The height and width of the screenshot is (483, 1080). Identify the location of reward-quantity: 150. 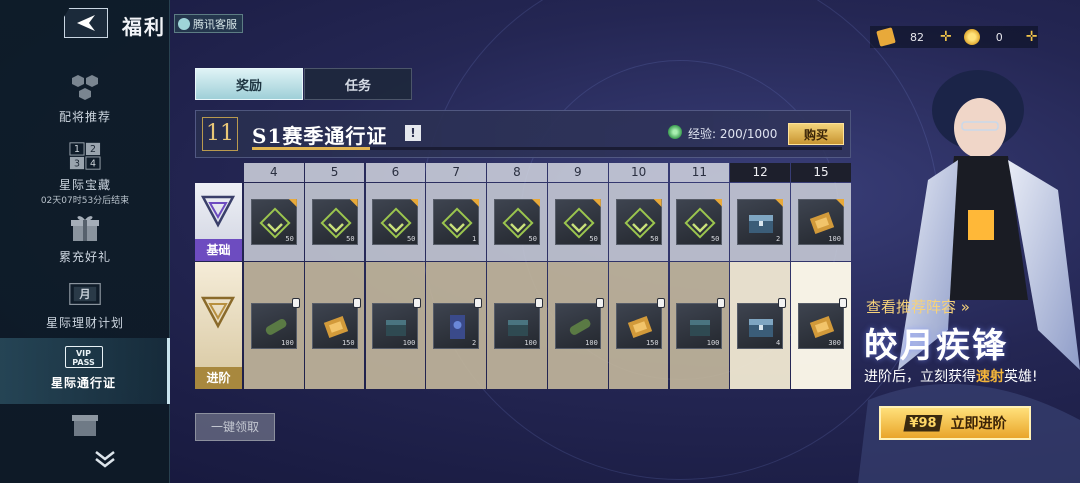
(348, 342).